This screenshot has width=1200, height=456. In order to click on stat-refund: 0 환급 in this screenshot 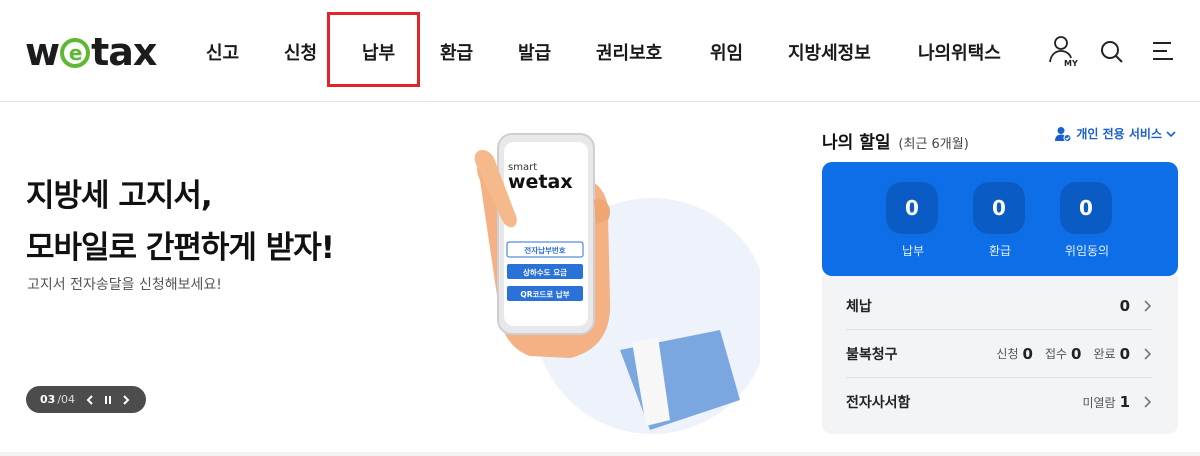, I will do `click(1000, 220)`.